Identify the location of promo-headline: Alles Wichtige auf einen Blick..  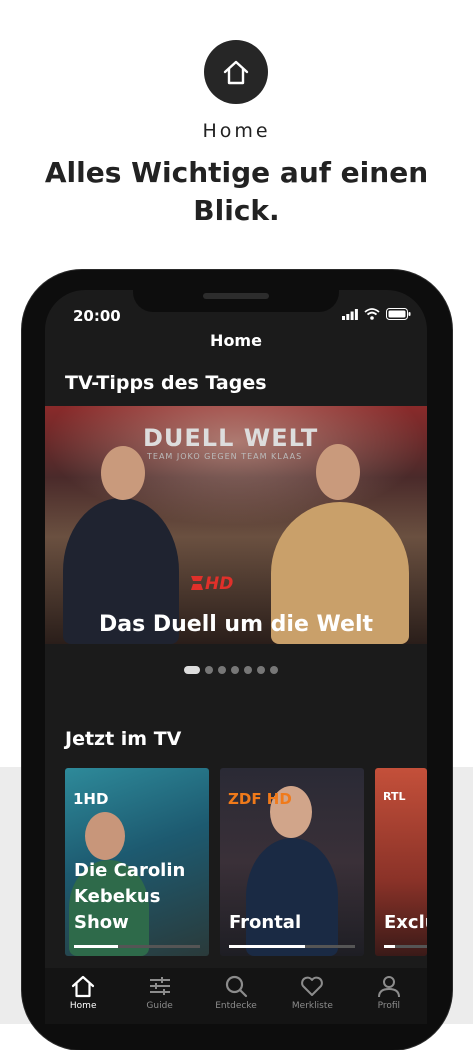
(236, 191).